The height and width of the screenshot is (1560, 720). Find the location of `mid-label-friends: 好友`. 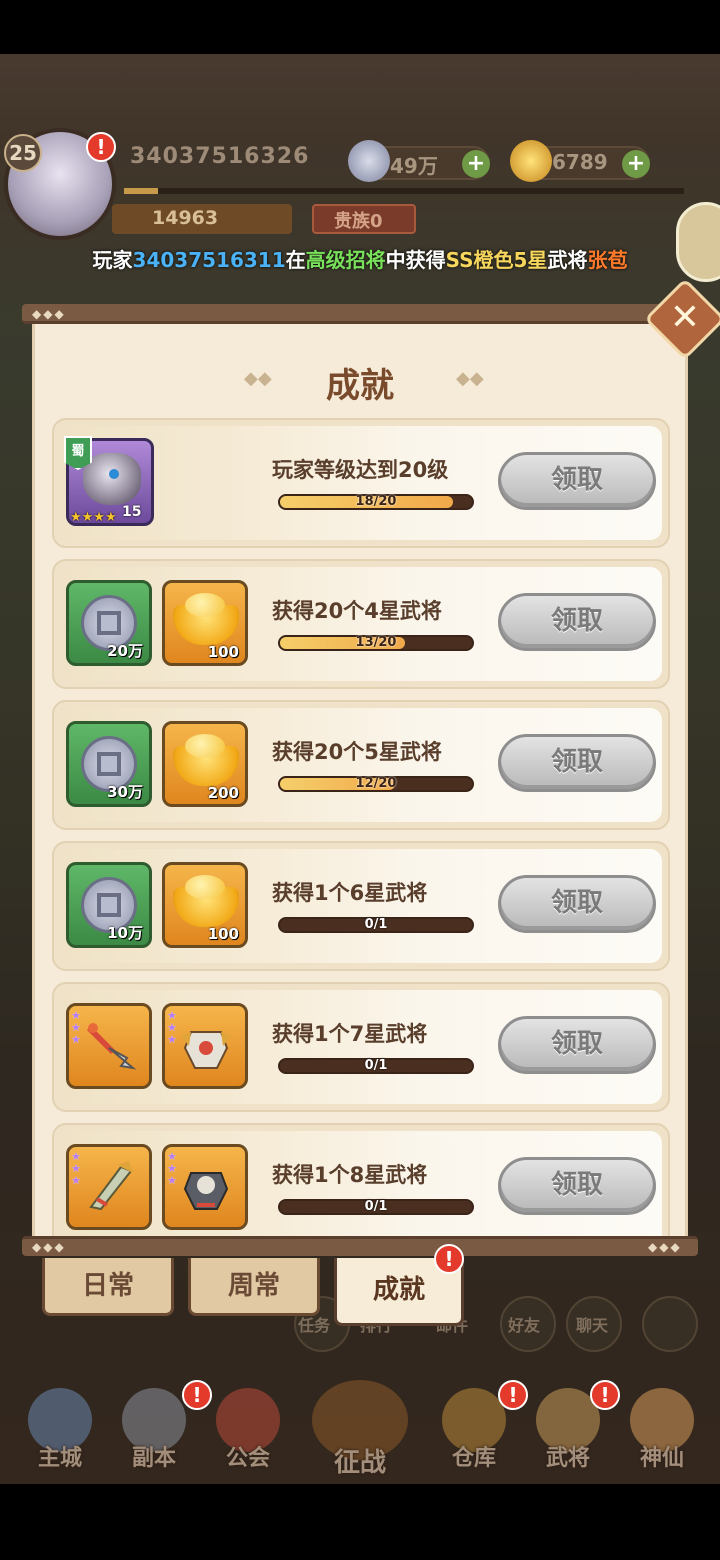

mid-label-friends: 好友 is located at coordinates (524, 1325).